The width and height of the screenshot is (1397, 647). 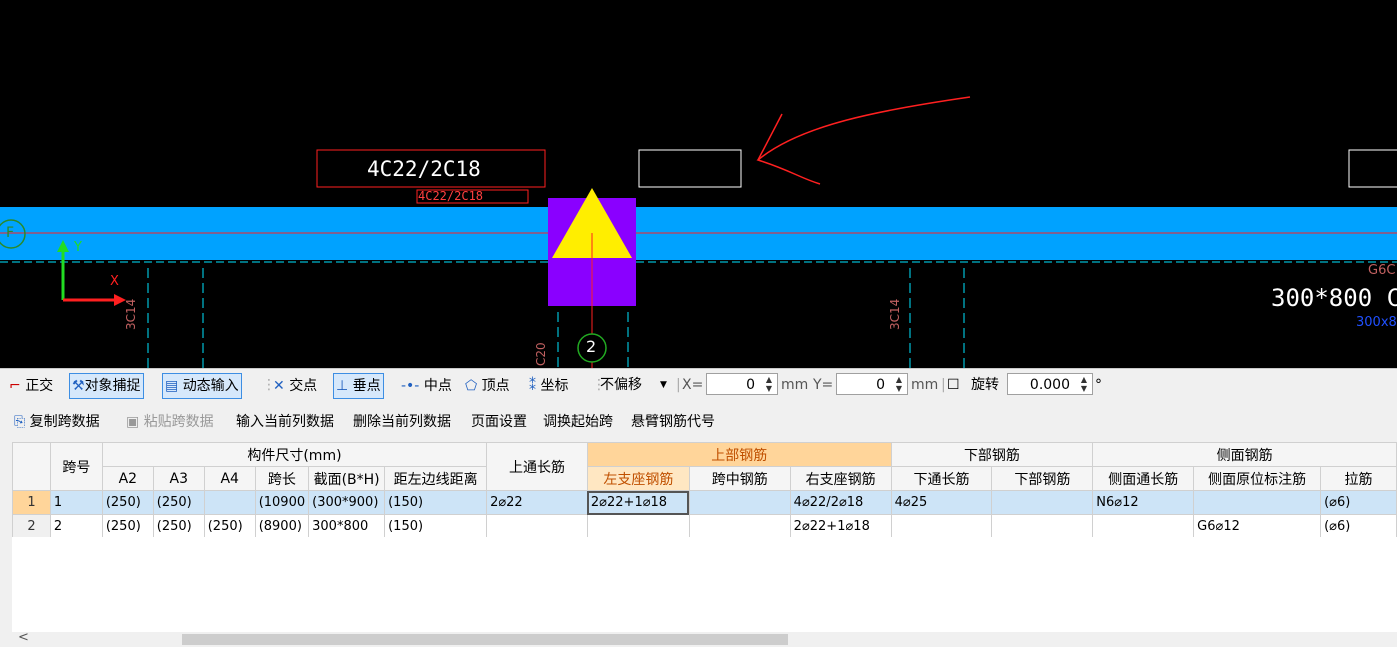 I want to click on rebar-label-mid: 3C14, so click(x=895, y=314).